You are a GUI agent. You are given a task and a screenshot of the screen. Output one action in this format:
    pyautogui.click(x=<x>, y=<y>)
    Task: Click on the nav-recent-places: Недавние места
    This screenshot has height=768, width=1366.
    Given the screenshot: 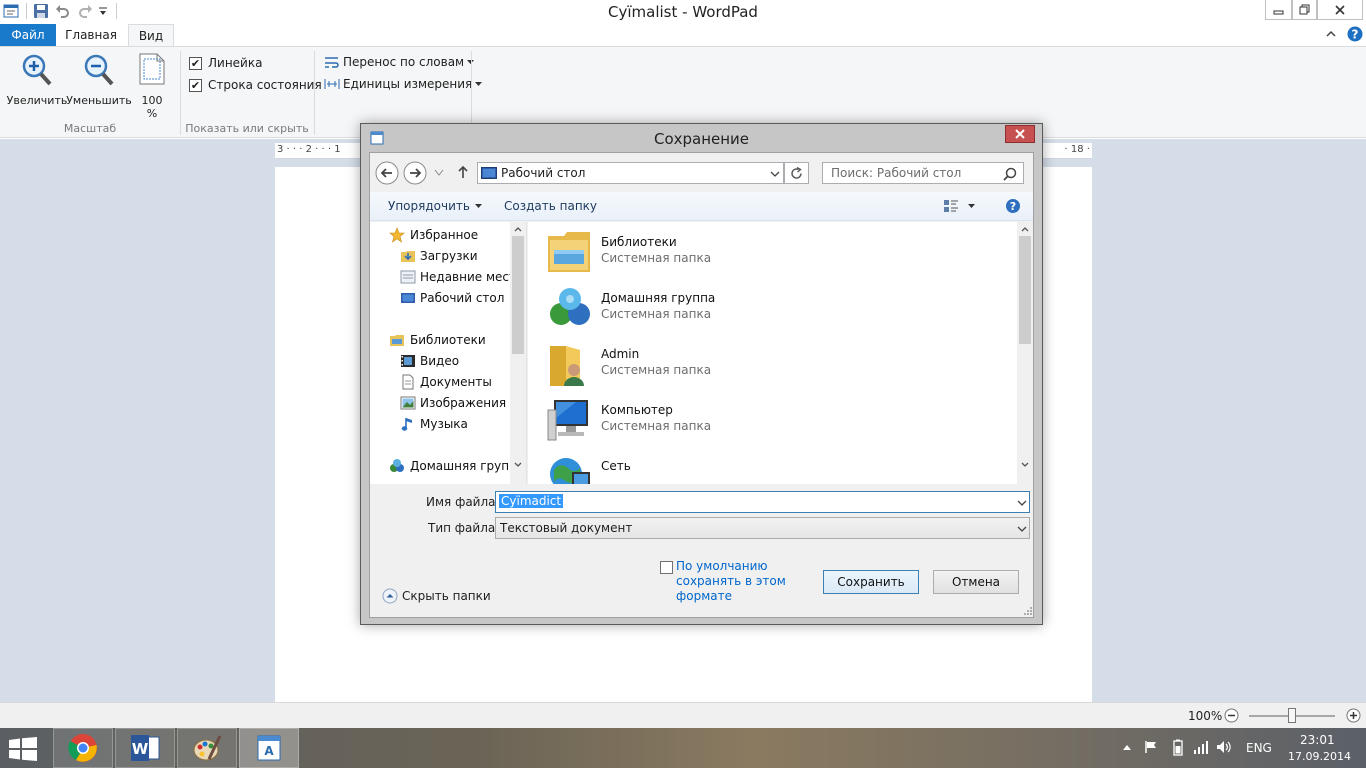 What is the action you would take?
    pyautogui.click(x=461, y=276)
    